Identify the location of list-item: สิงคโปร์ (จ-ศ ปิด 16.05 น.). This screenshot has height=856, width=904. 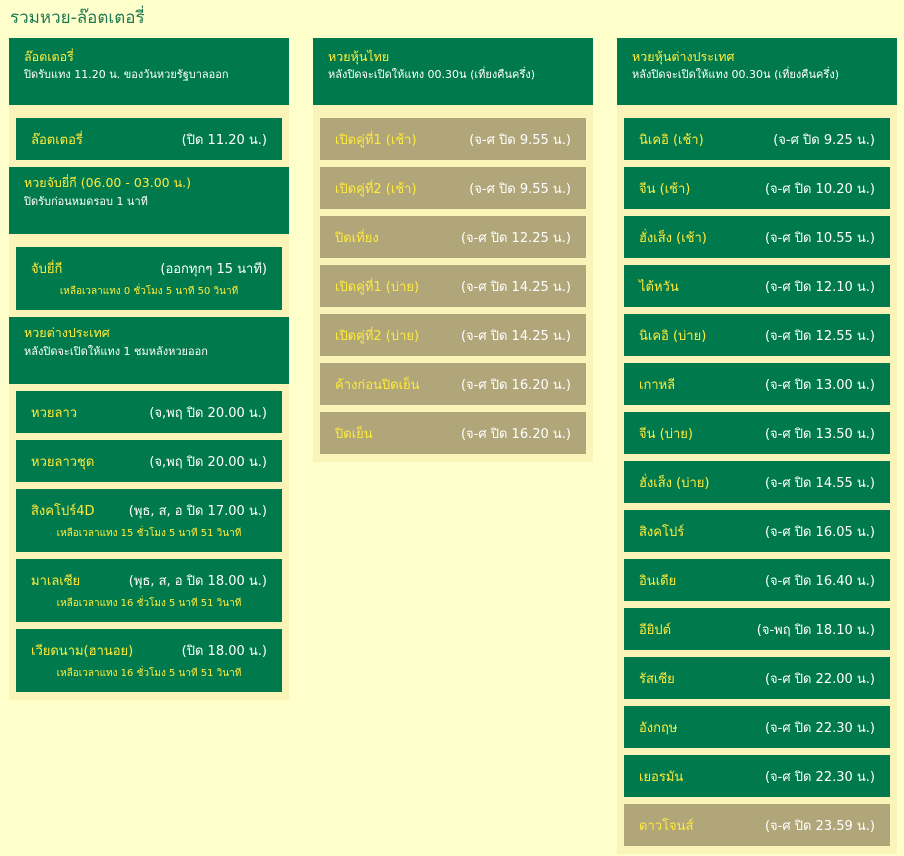
(757, 531).